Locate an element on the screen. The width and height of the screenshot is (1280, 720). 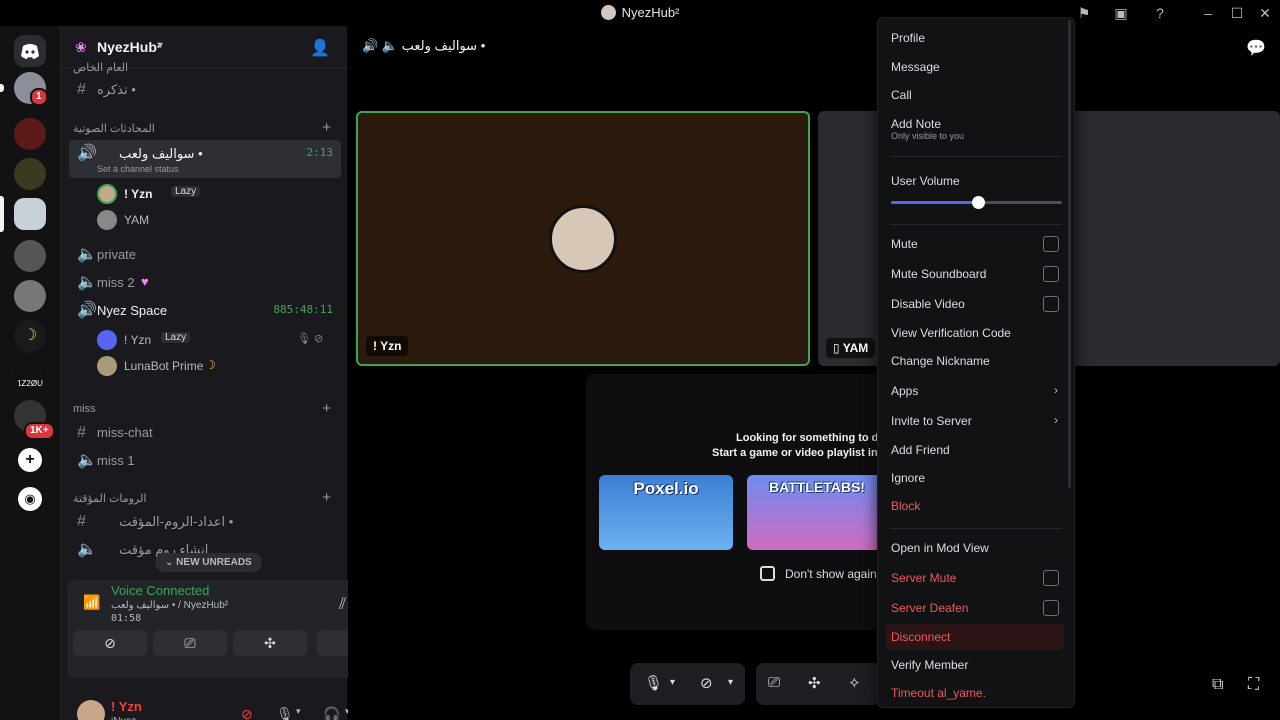
menu-server-deafen: Server Deafen is located at coordinates (975, 608).